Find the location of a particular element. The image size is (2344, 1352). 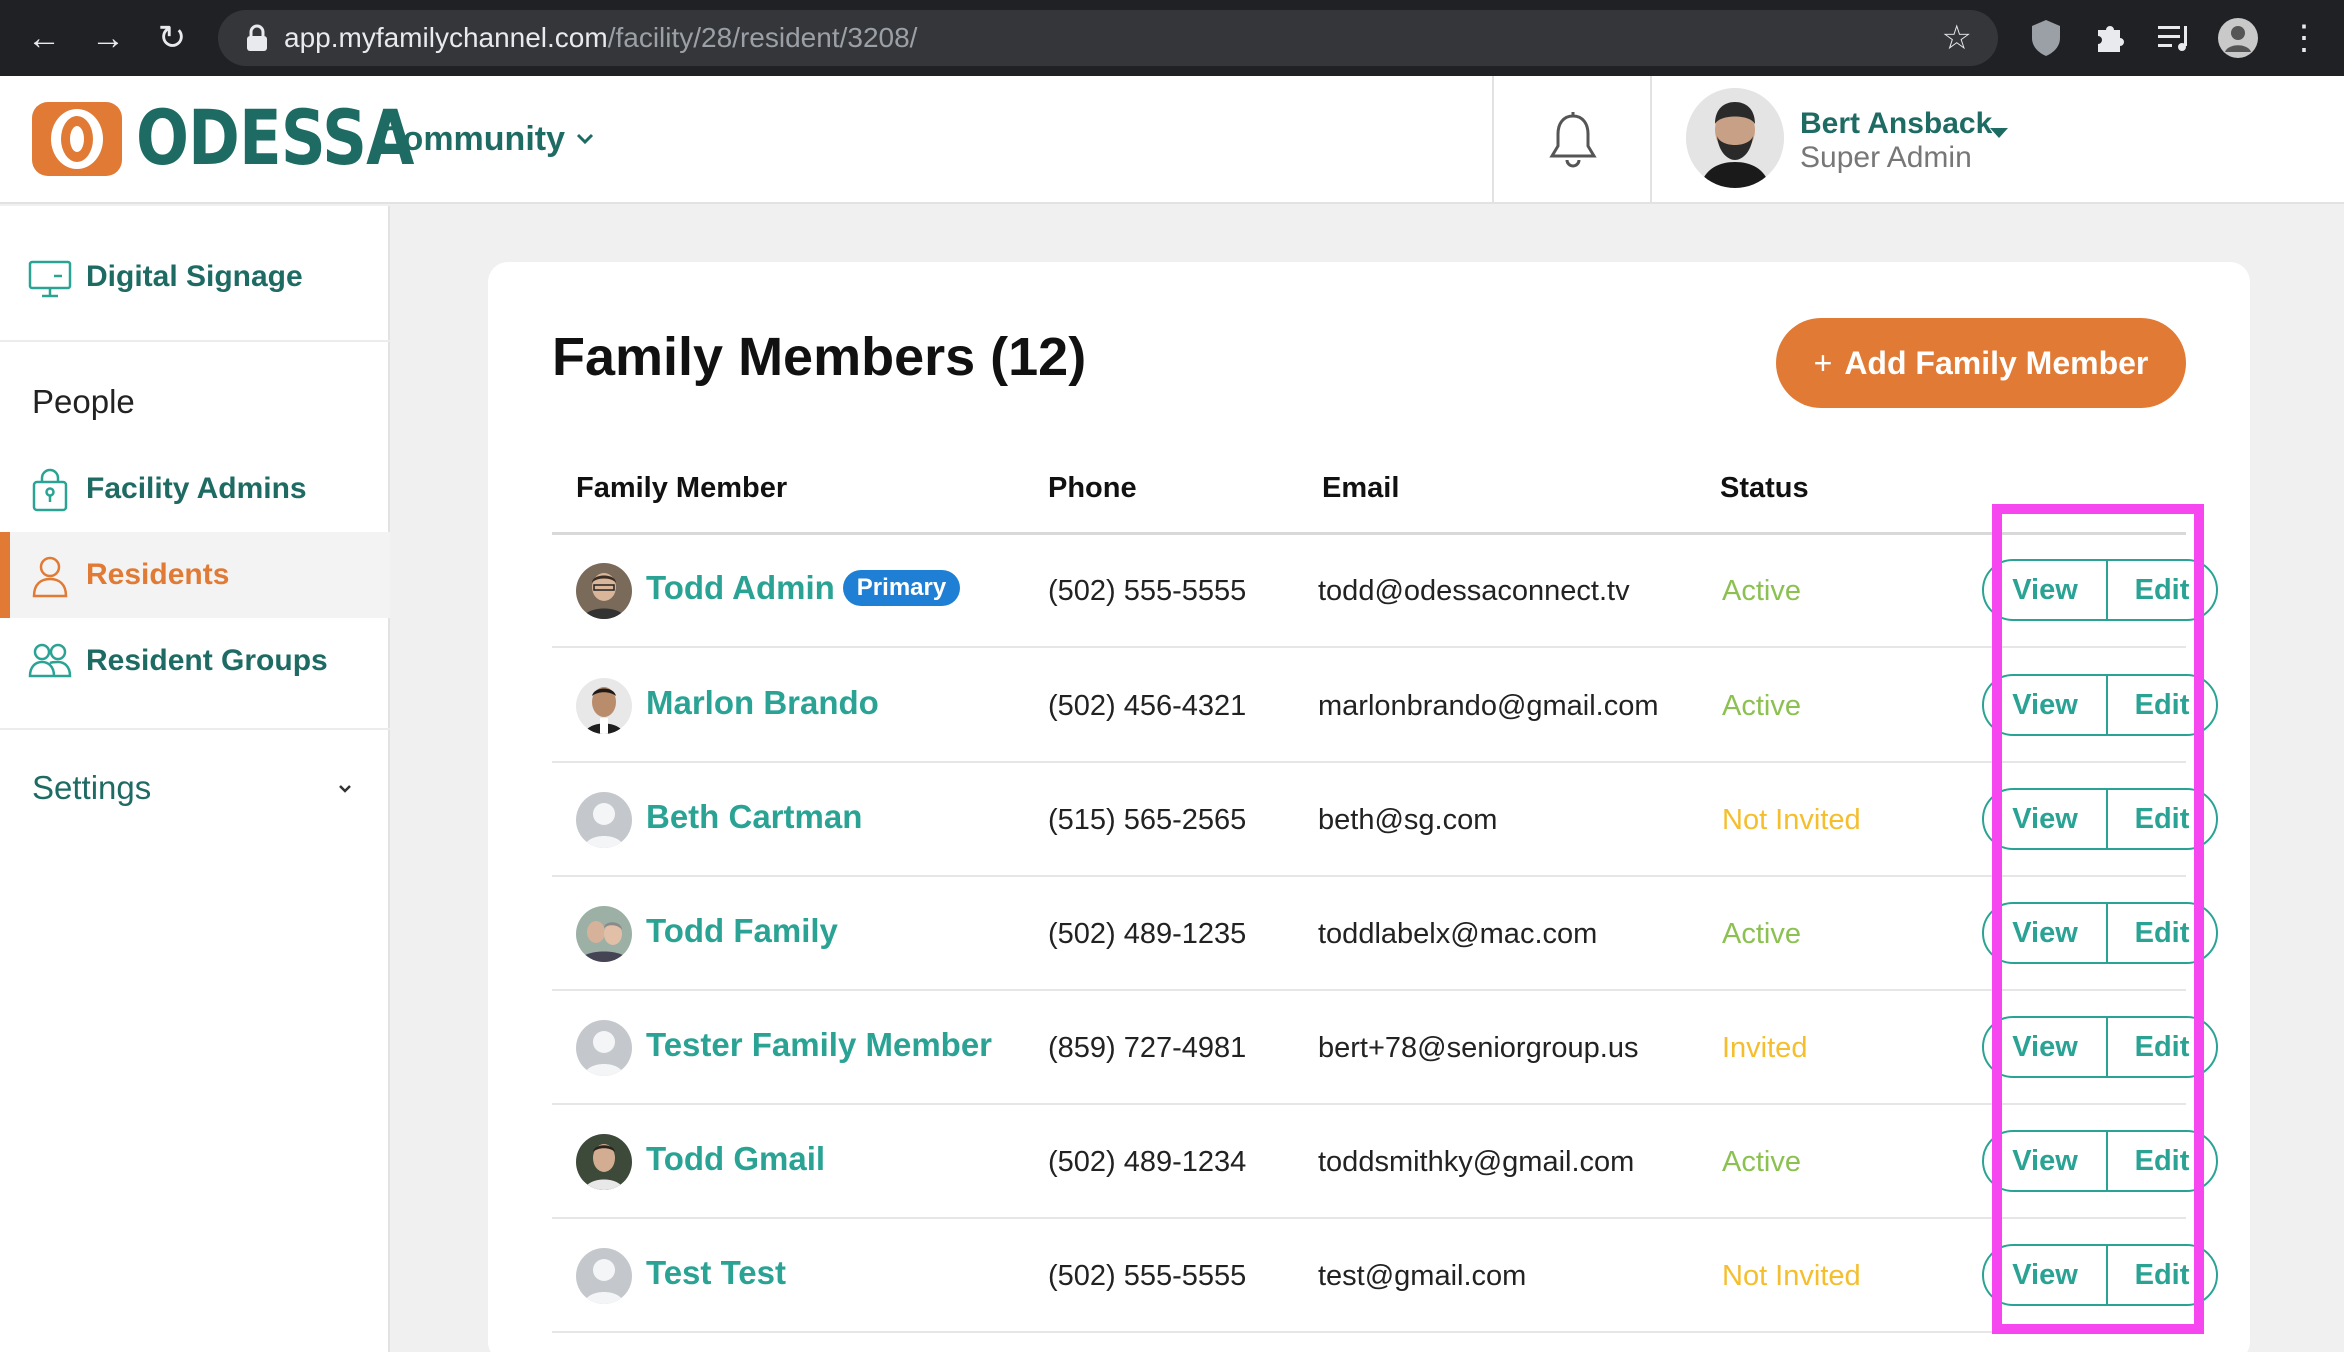

media-queue-icon is located at coordinates (2174, 38).